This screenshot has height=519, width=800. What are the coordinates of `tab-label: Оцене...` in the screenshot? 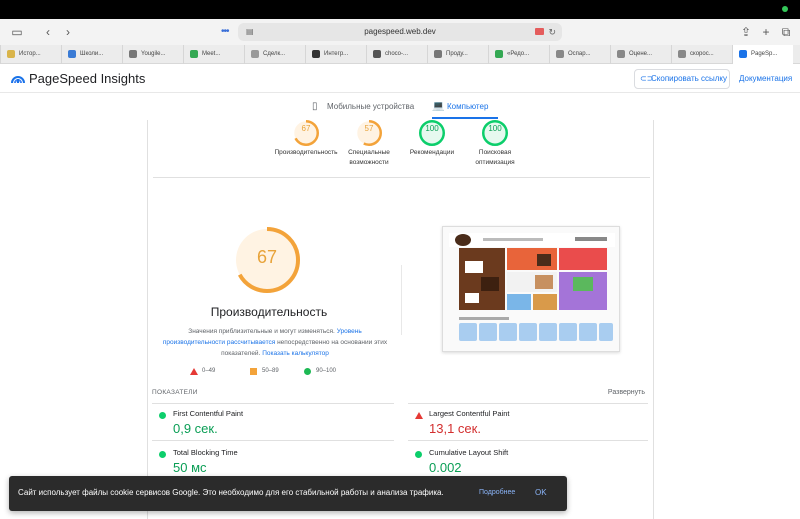 It's located at (641, 54).